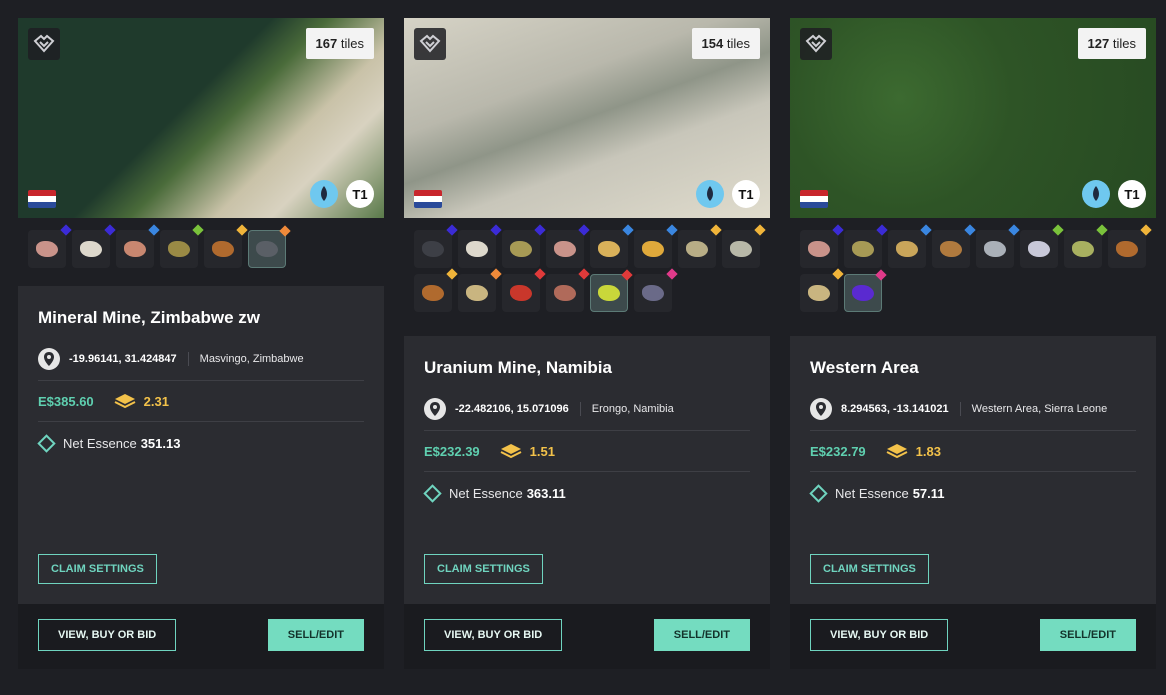 The width and height of the screenshot is (1166, 695). What do you see at coordinates (511, 451) in the screenshot?
I see `layers-icon` at bounding box center [511, 451].